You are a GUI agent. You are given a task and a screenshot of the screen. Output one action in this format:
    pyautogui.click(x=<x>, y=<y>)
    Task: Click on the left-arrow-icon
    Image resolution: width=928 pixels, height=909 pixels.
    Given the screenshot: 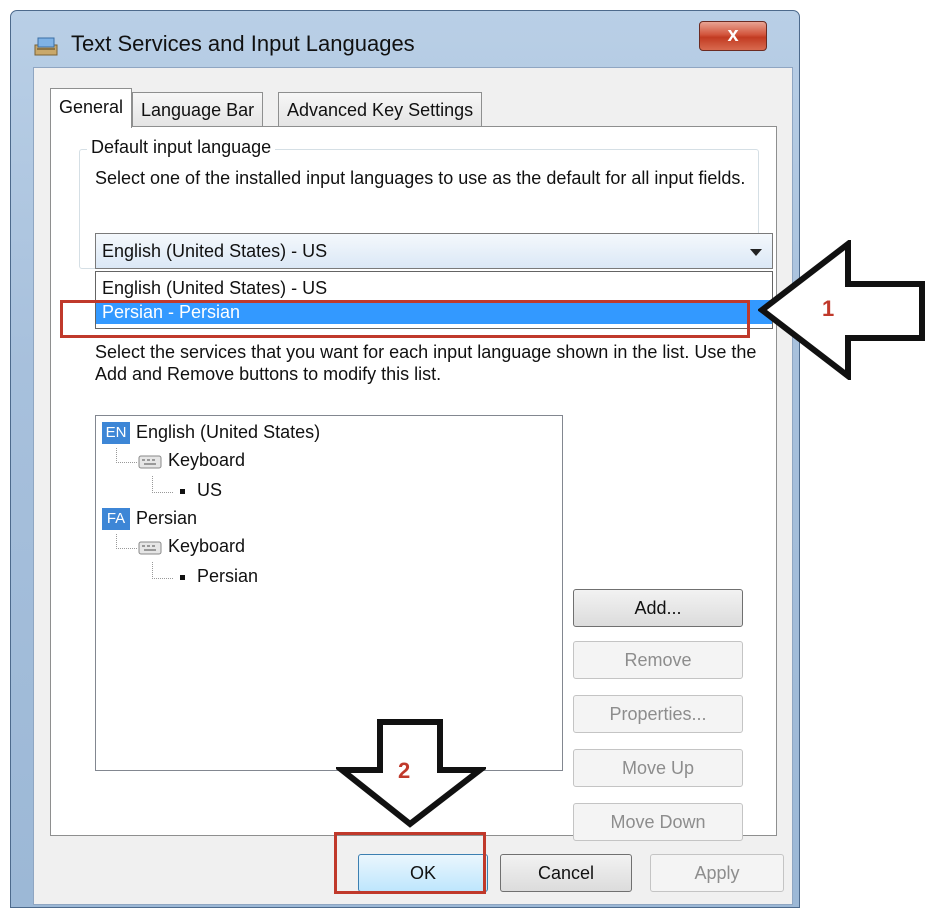 What is the action you would take?
    pyautogui.click(x=841, y=310)
    